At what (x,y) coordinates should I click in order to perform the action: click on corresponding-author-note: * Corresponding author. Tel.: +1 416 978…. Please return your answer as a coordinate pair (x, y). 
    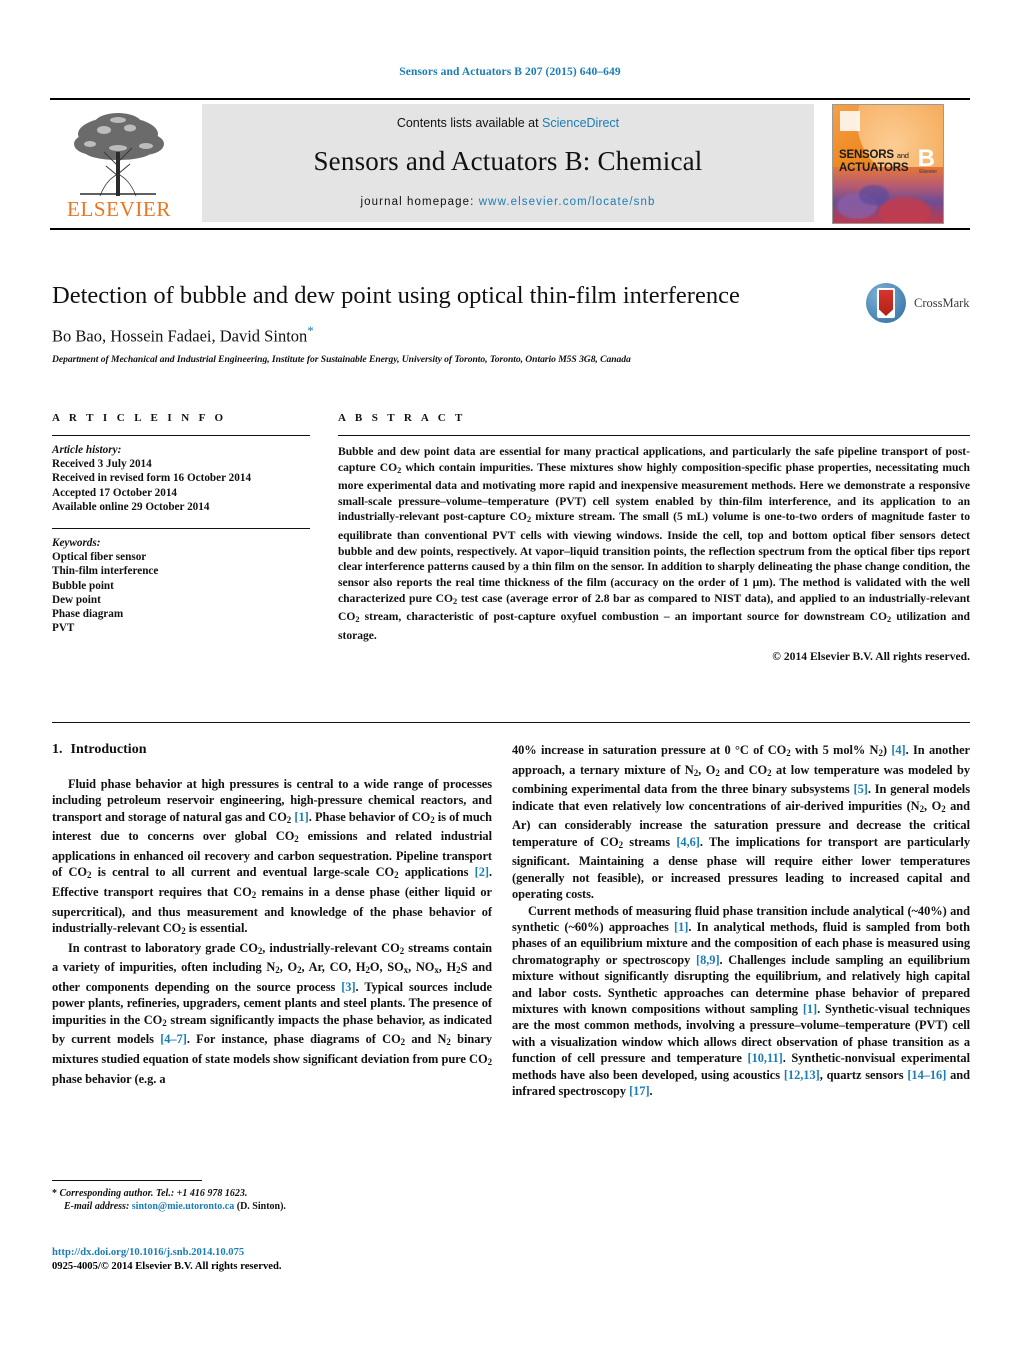
    Looking at the image, I should click on (272, 1193).